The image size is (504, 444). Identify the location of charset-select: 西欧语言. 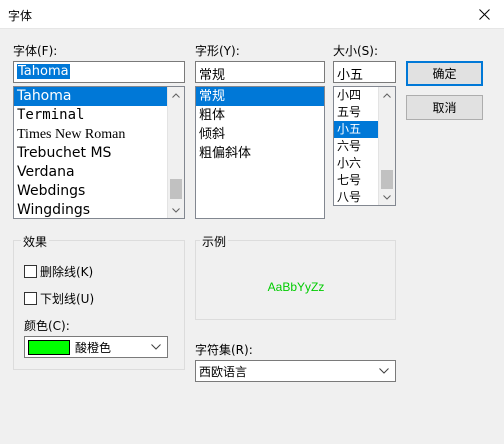
(295, 371).